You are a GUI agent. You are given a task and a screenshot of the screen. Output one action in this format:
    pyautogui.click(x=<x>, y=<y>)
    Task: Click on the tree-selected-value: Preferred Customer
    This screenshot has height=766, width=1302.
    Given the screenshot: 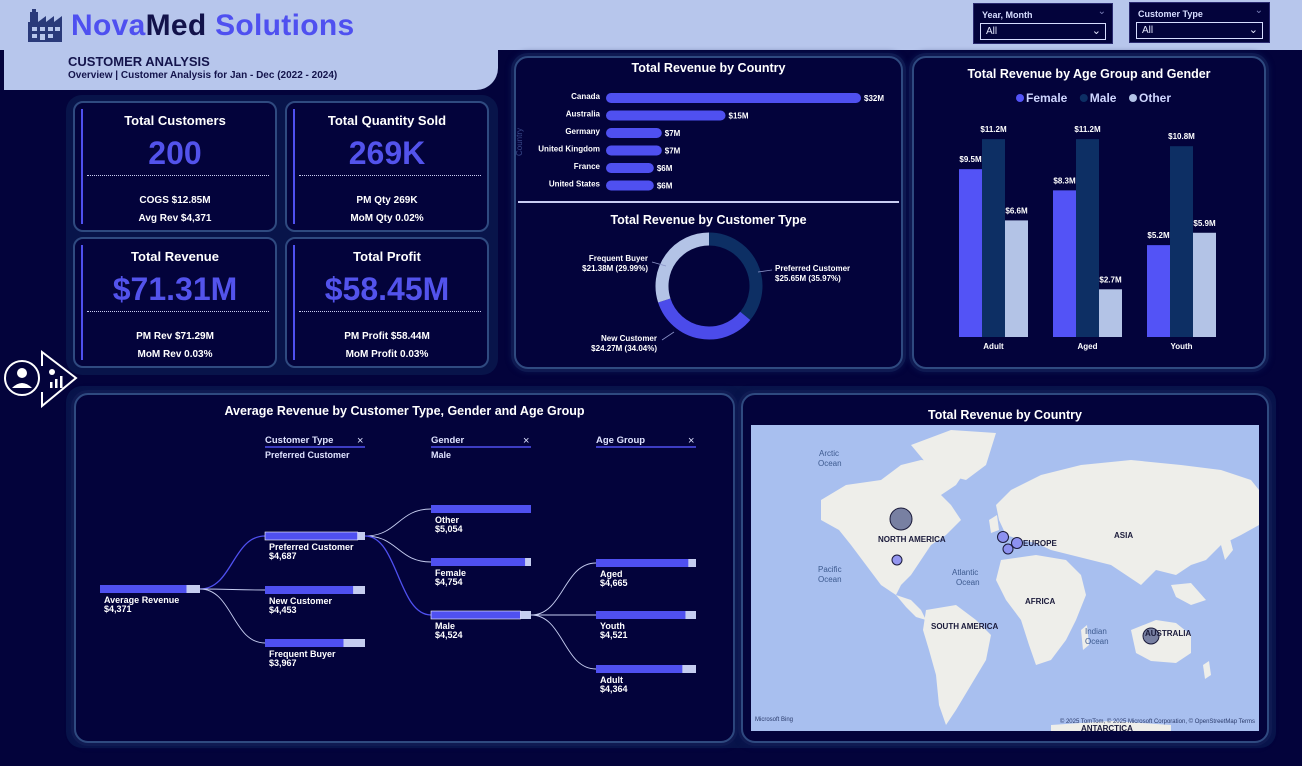 What is the action you would take?
    pyautogui.click(x=307, y=455)
    